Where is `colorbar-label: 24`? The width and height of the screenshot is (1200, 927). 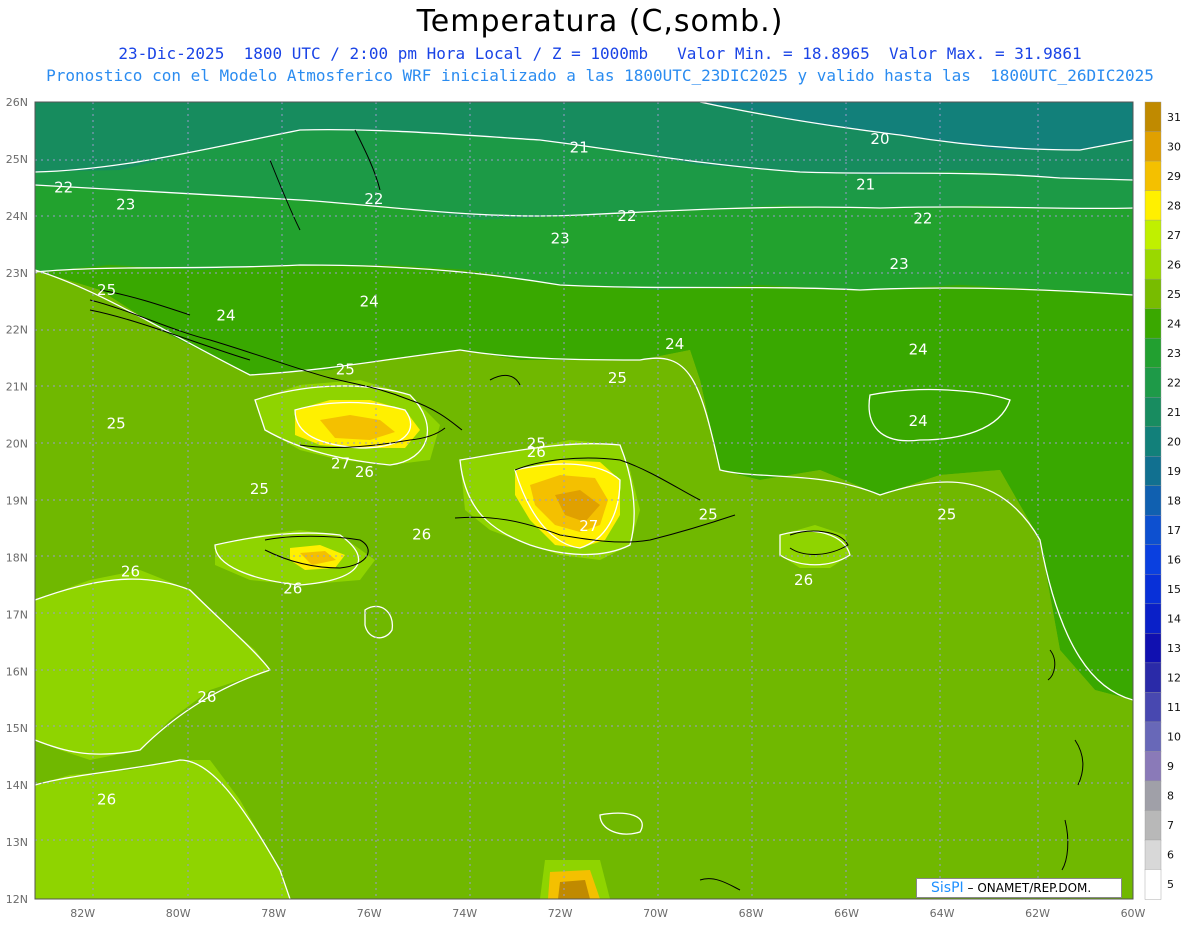 colorbar-label: 24 is located at coordinates (1174, 323).